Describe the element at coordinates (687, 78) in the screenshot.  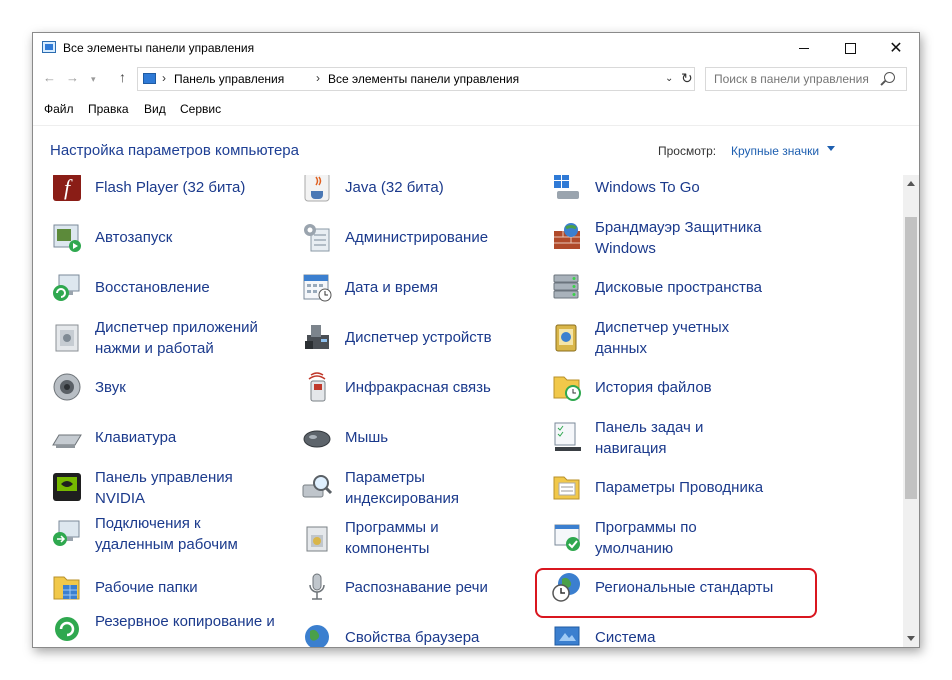
I see `refresh-icon: ↻` at that location.